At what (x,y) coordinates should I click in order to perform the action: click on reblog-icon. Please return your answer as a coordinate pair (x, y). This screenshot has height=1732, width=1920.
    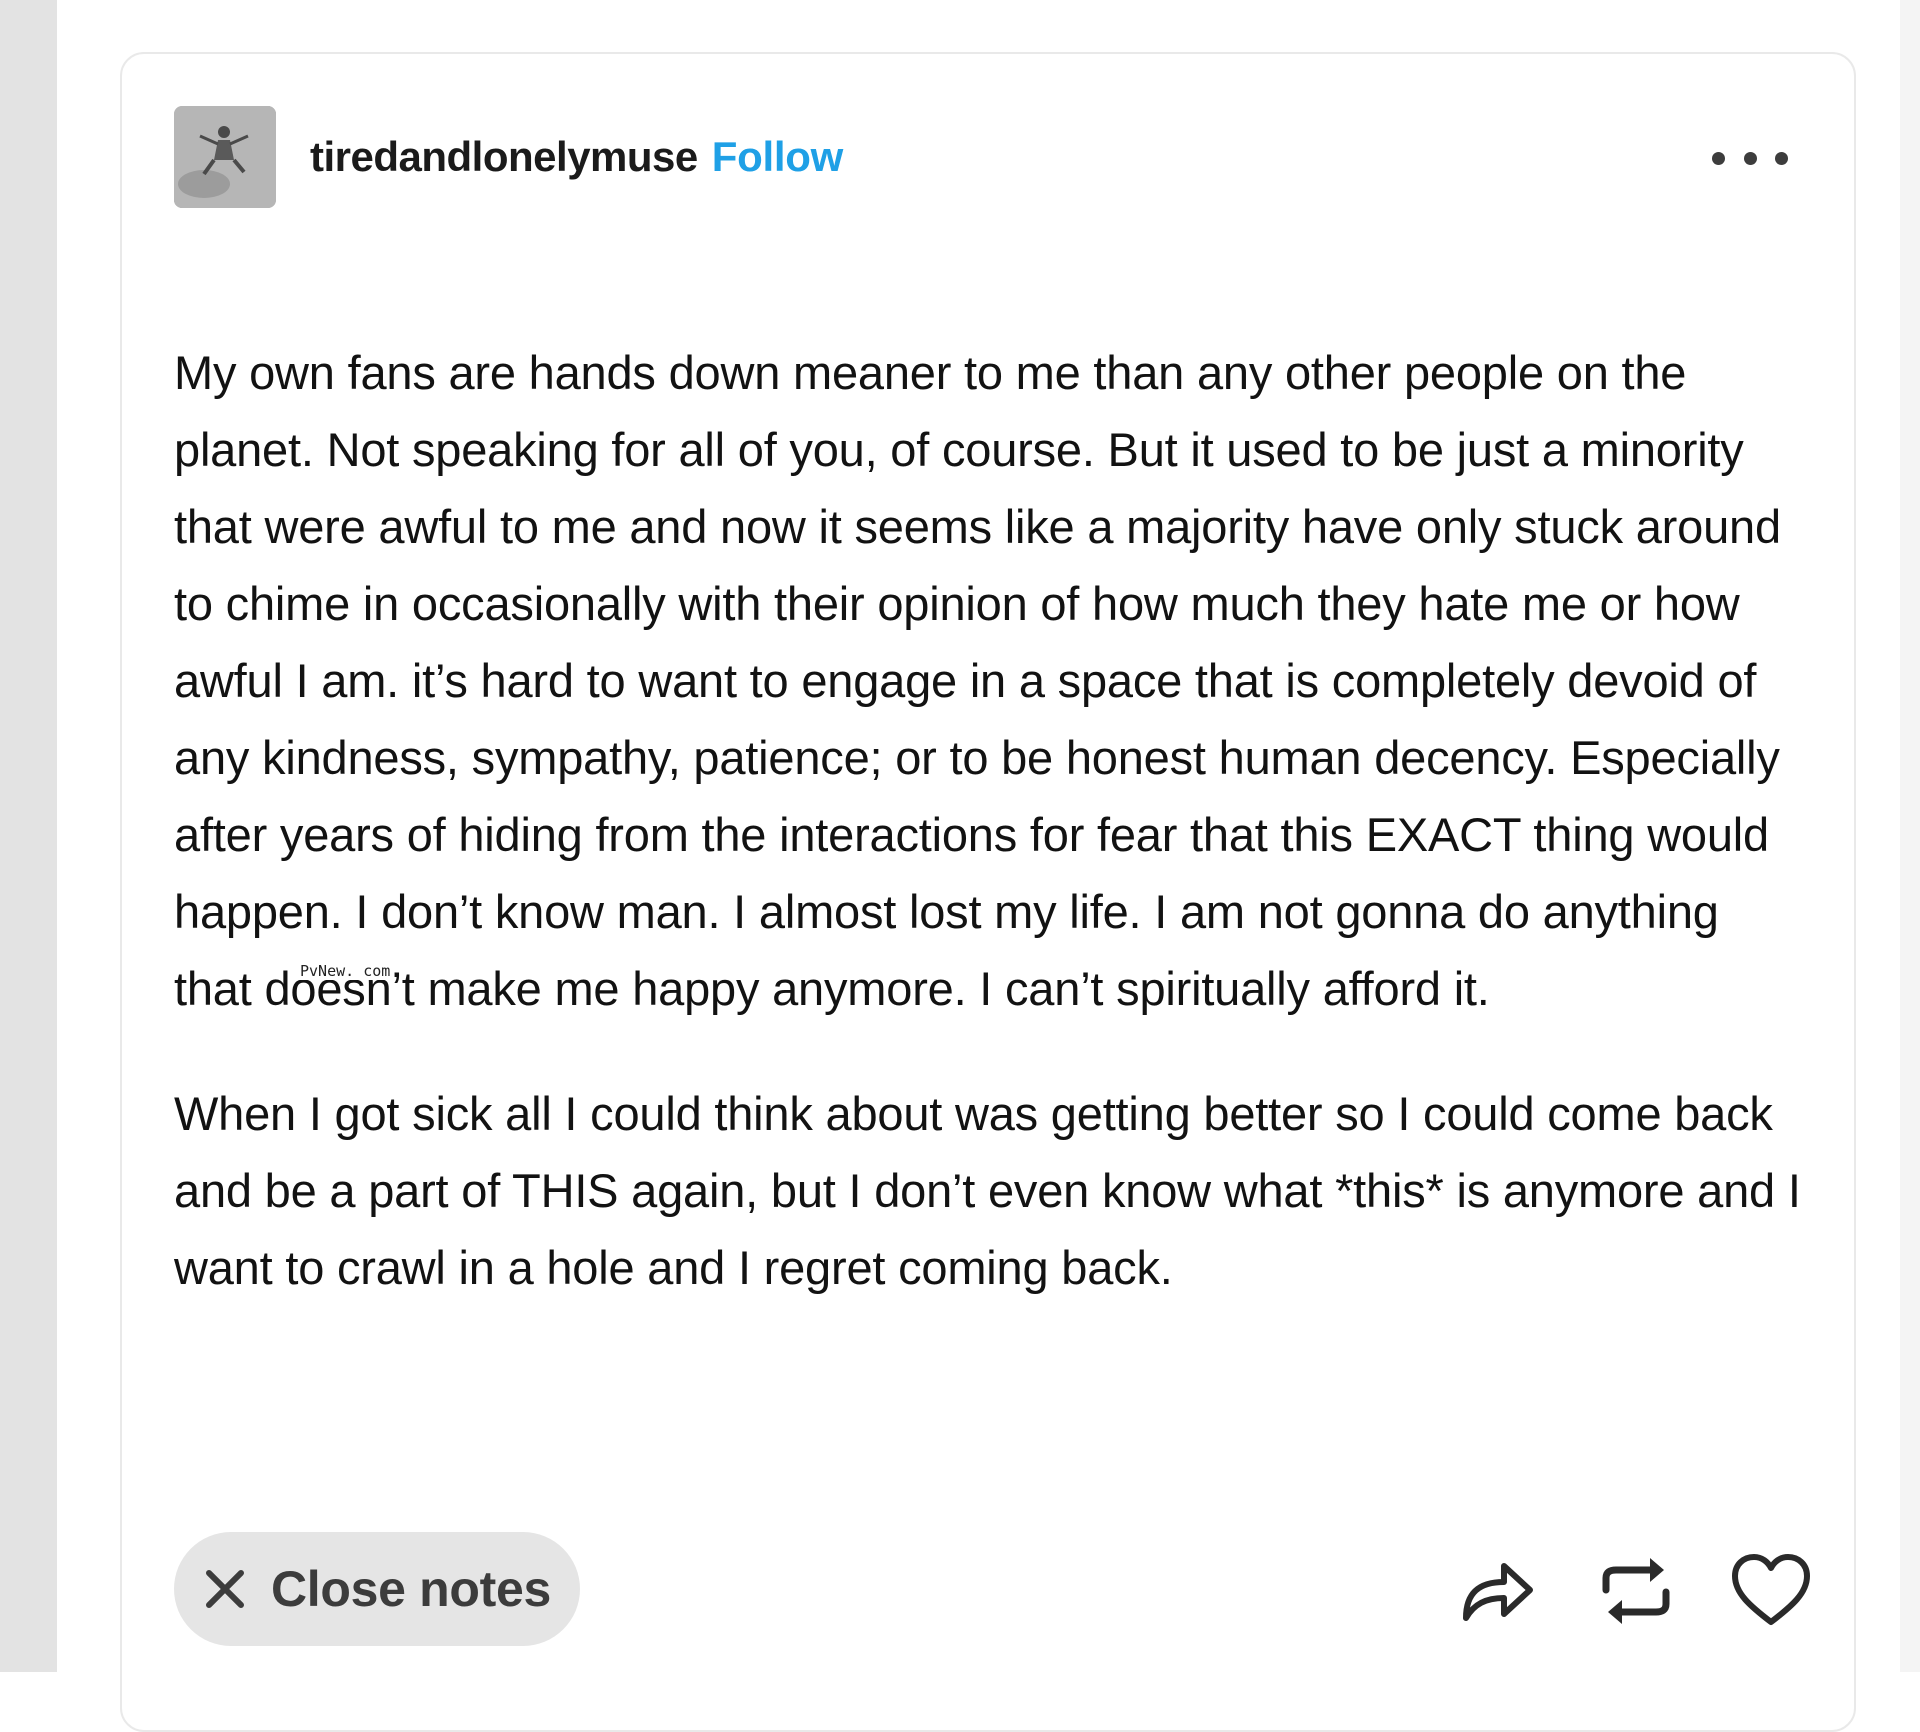
    Looking at the image, I should click on (1636, 1591).